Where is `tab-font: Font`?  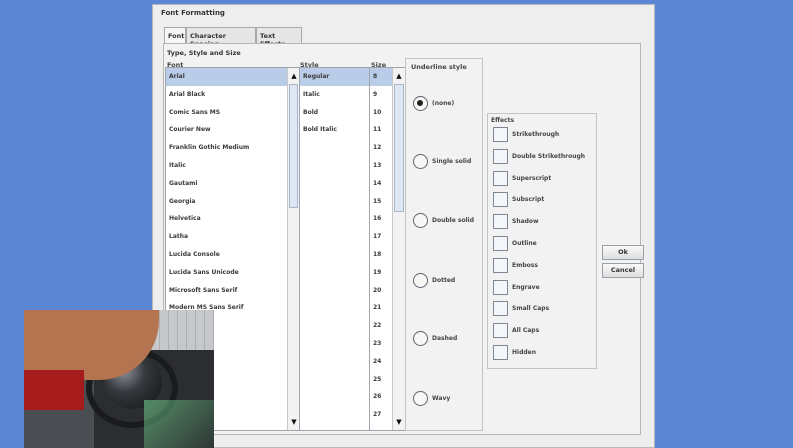
tab-font: Font is located at coordinates (175, 35).